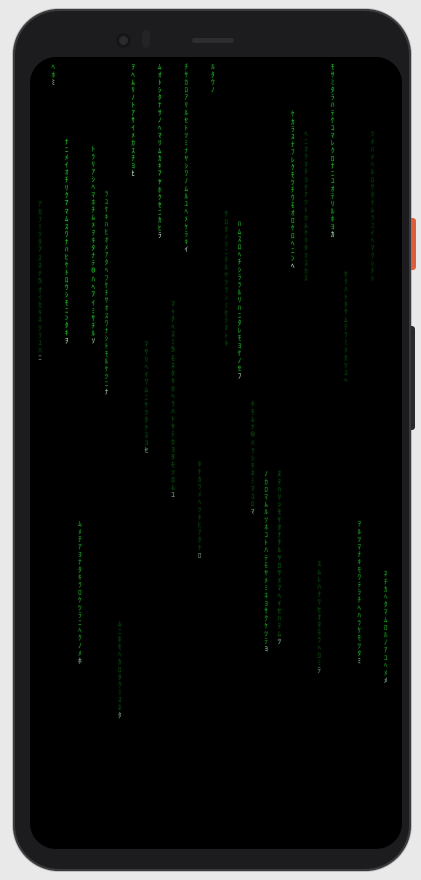  What do you see at coordinates (119, 715) in the screenshot?
I see `rain-column-head: ﾀ` at bounding box center [119, 715].